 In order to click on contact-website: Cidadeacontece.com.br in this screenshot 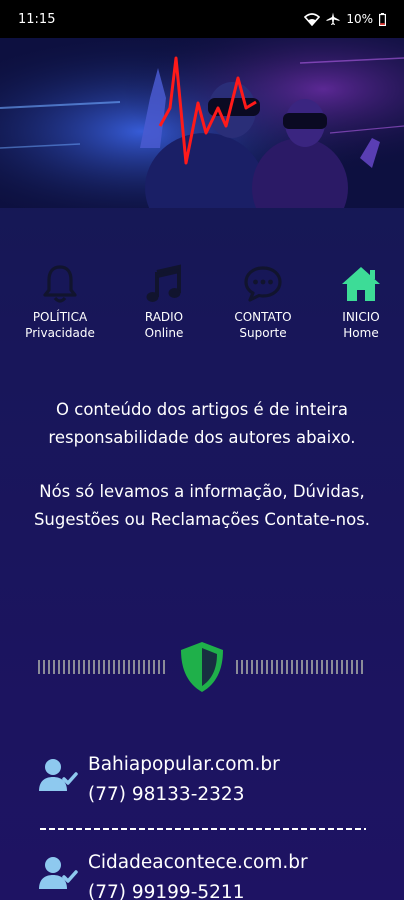, I will do `click(198, 863)`.